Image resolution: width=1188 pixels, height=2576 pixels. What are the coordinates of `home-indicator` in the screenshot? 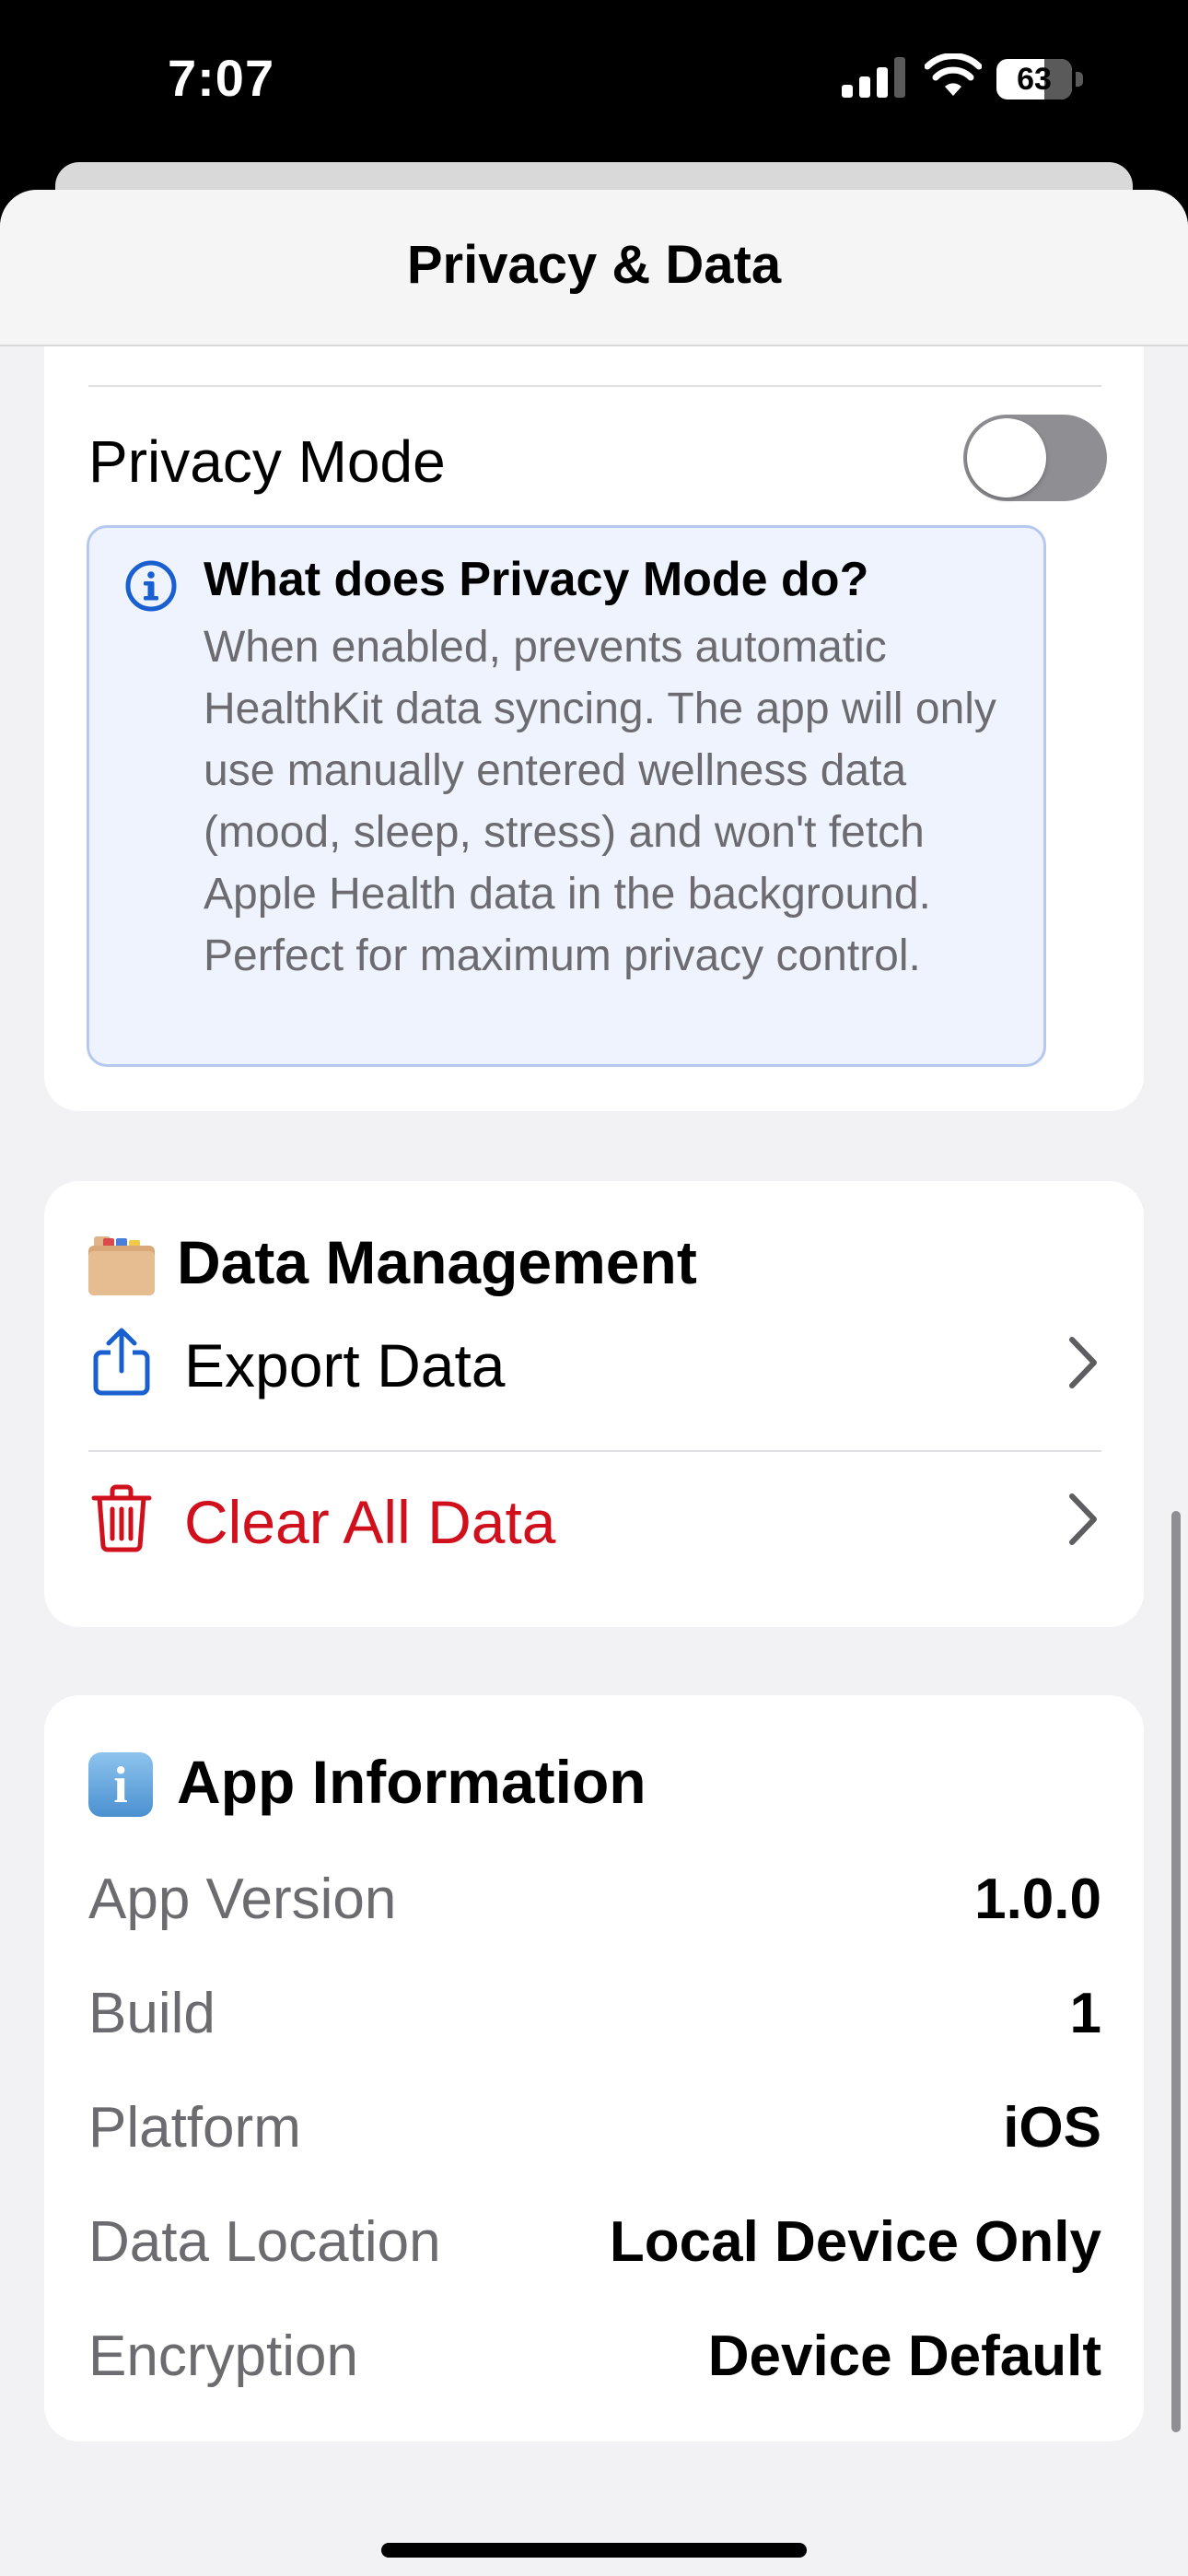 It's located at (594, 2550).